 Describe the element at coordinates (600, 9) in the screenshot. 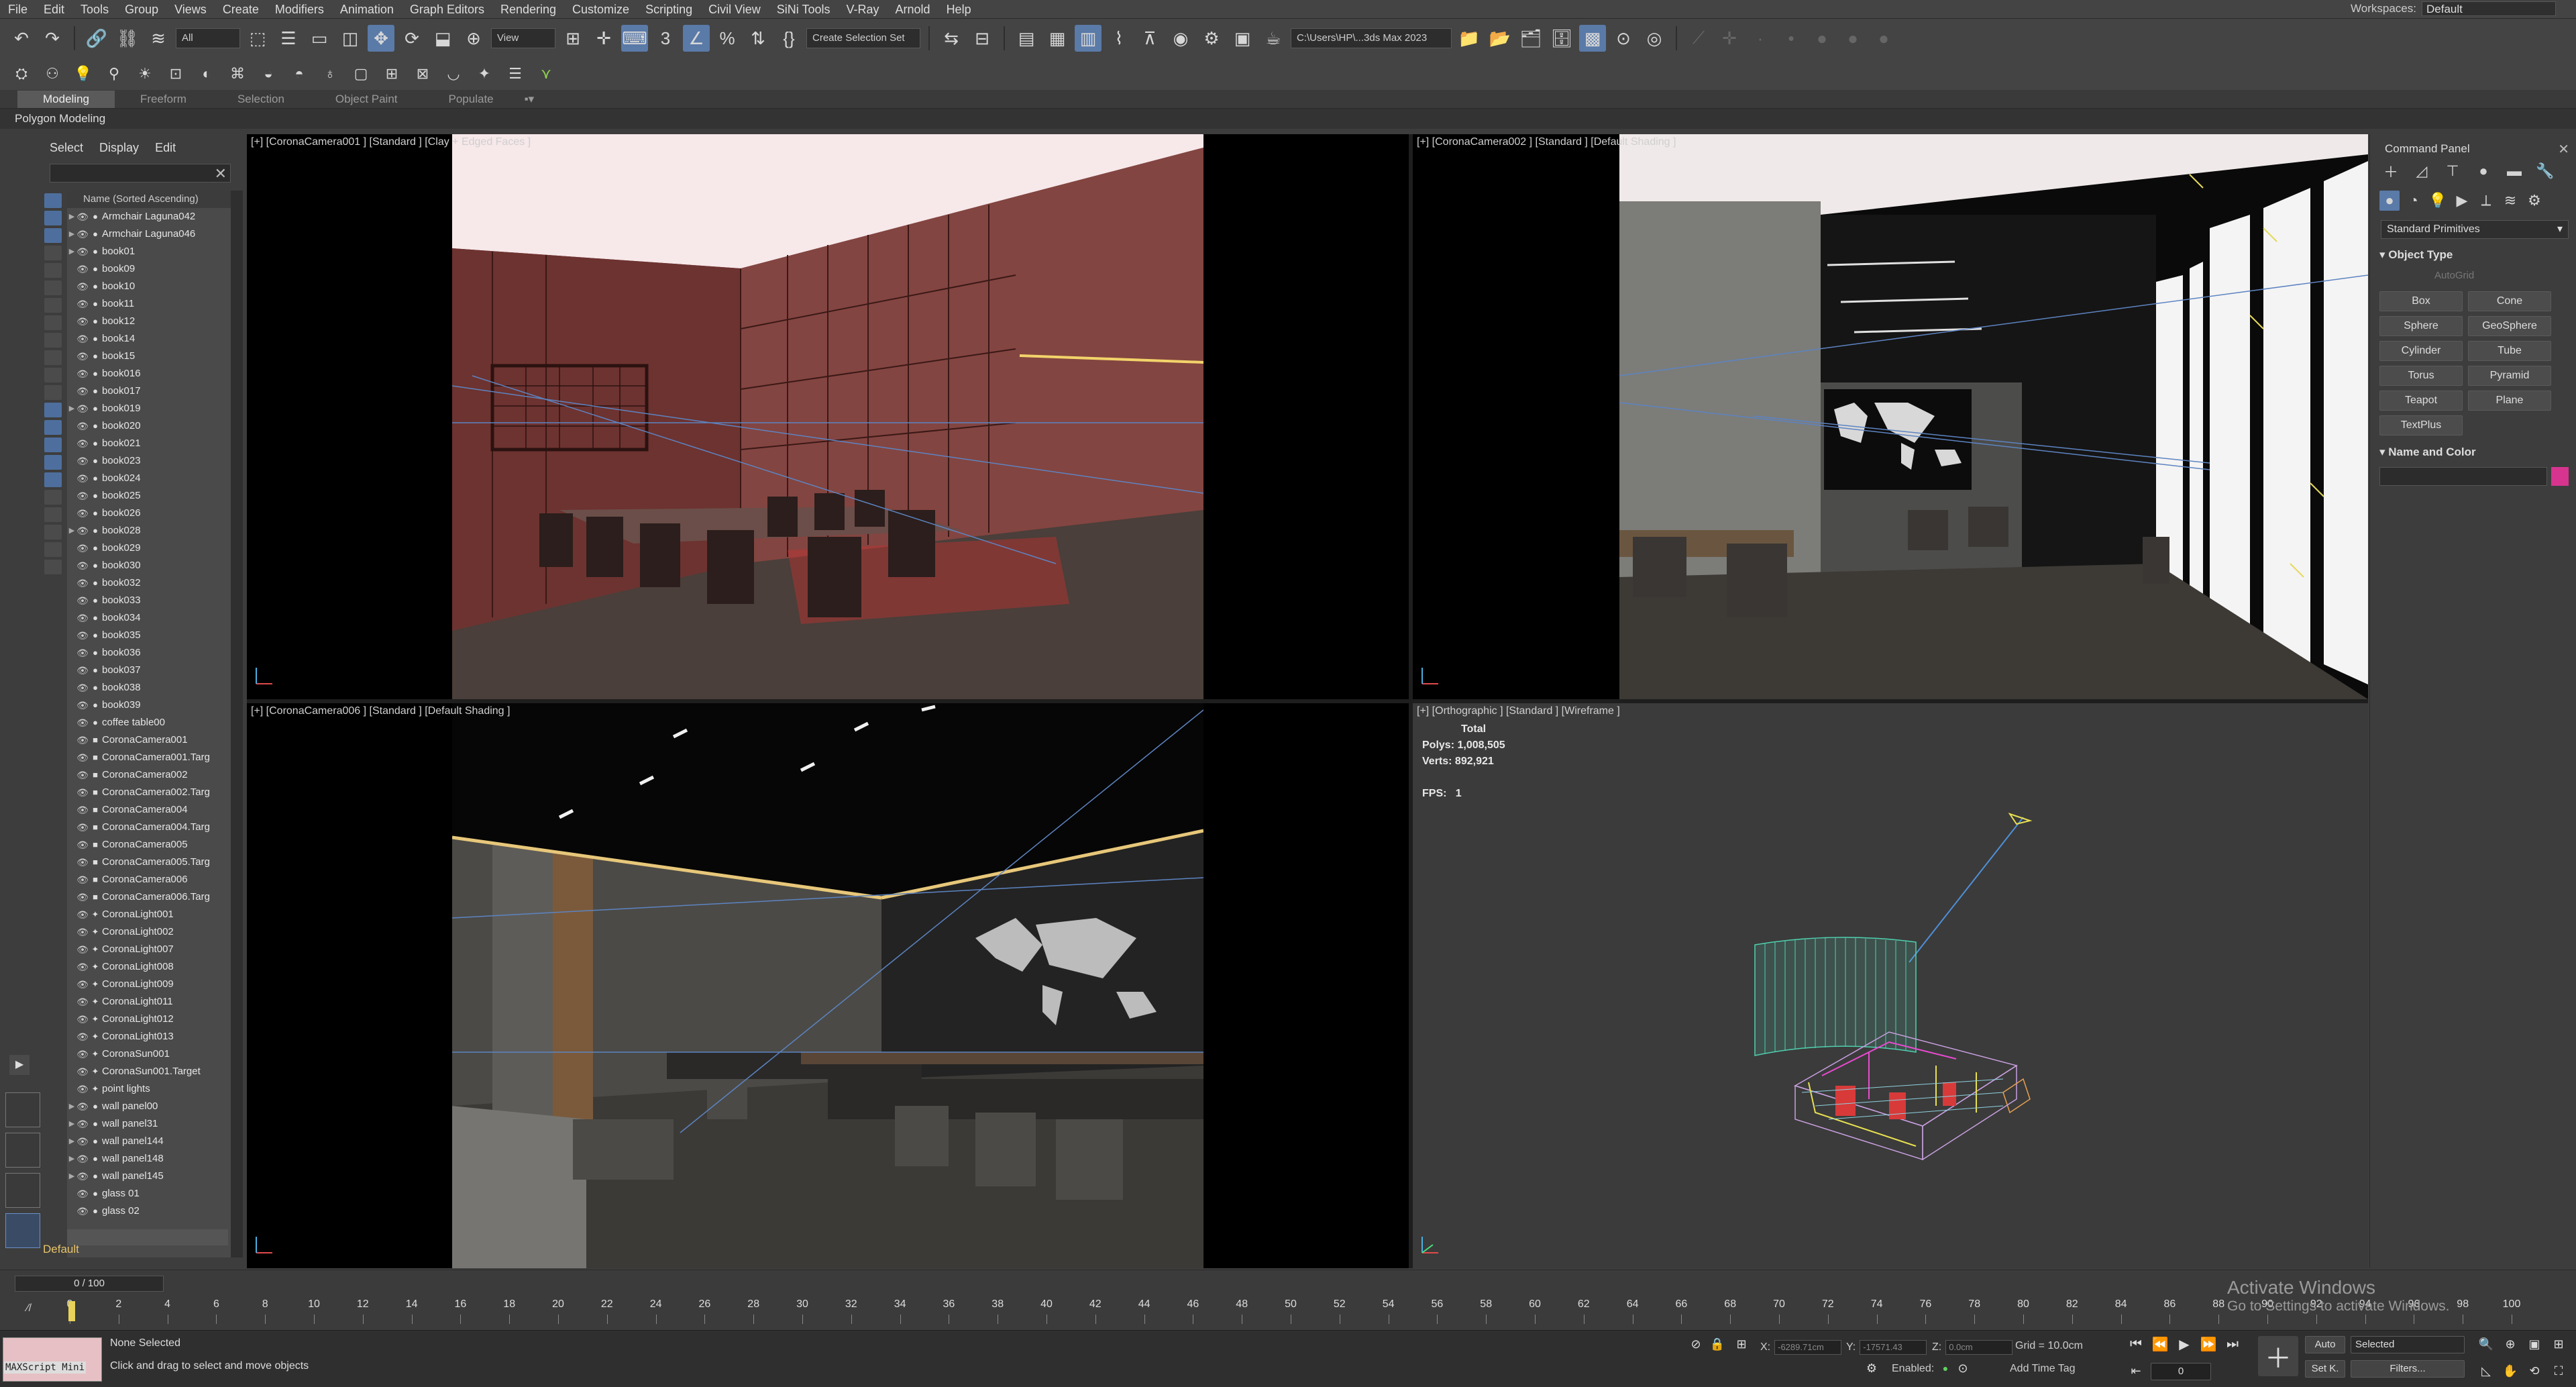

I see `menu-customize: Customize` at that location.